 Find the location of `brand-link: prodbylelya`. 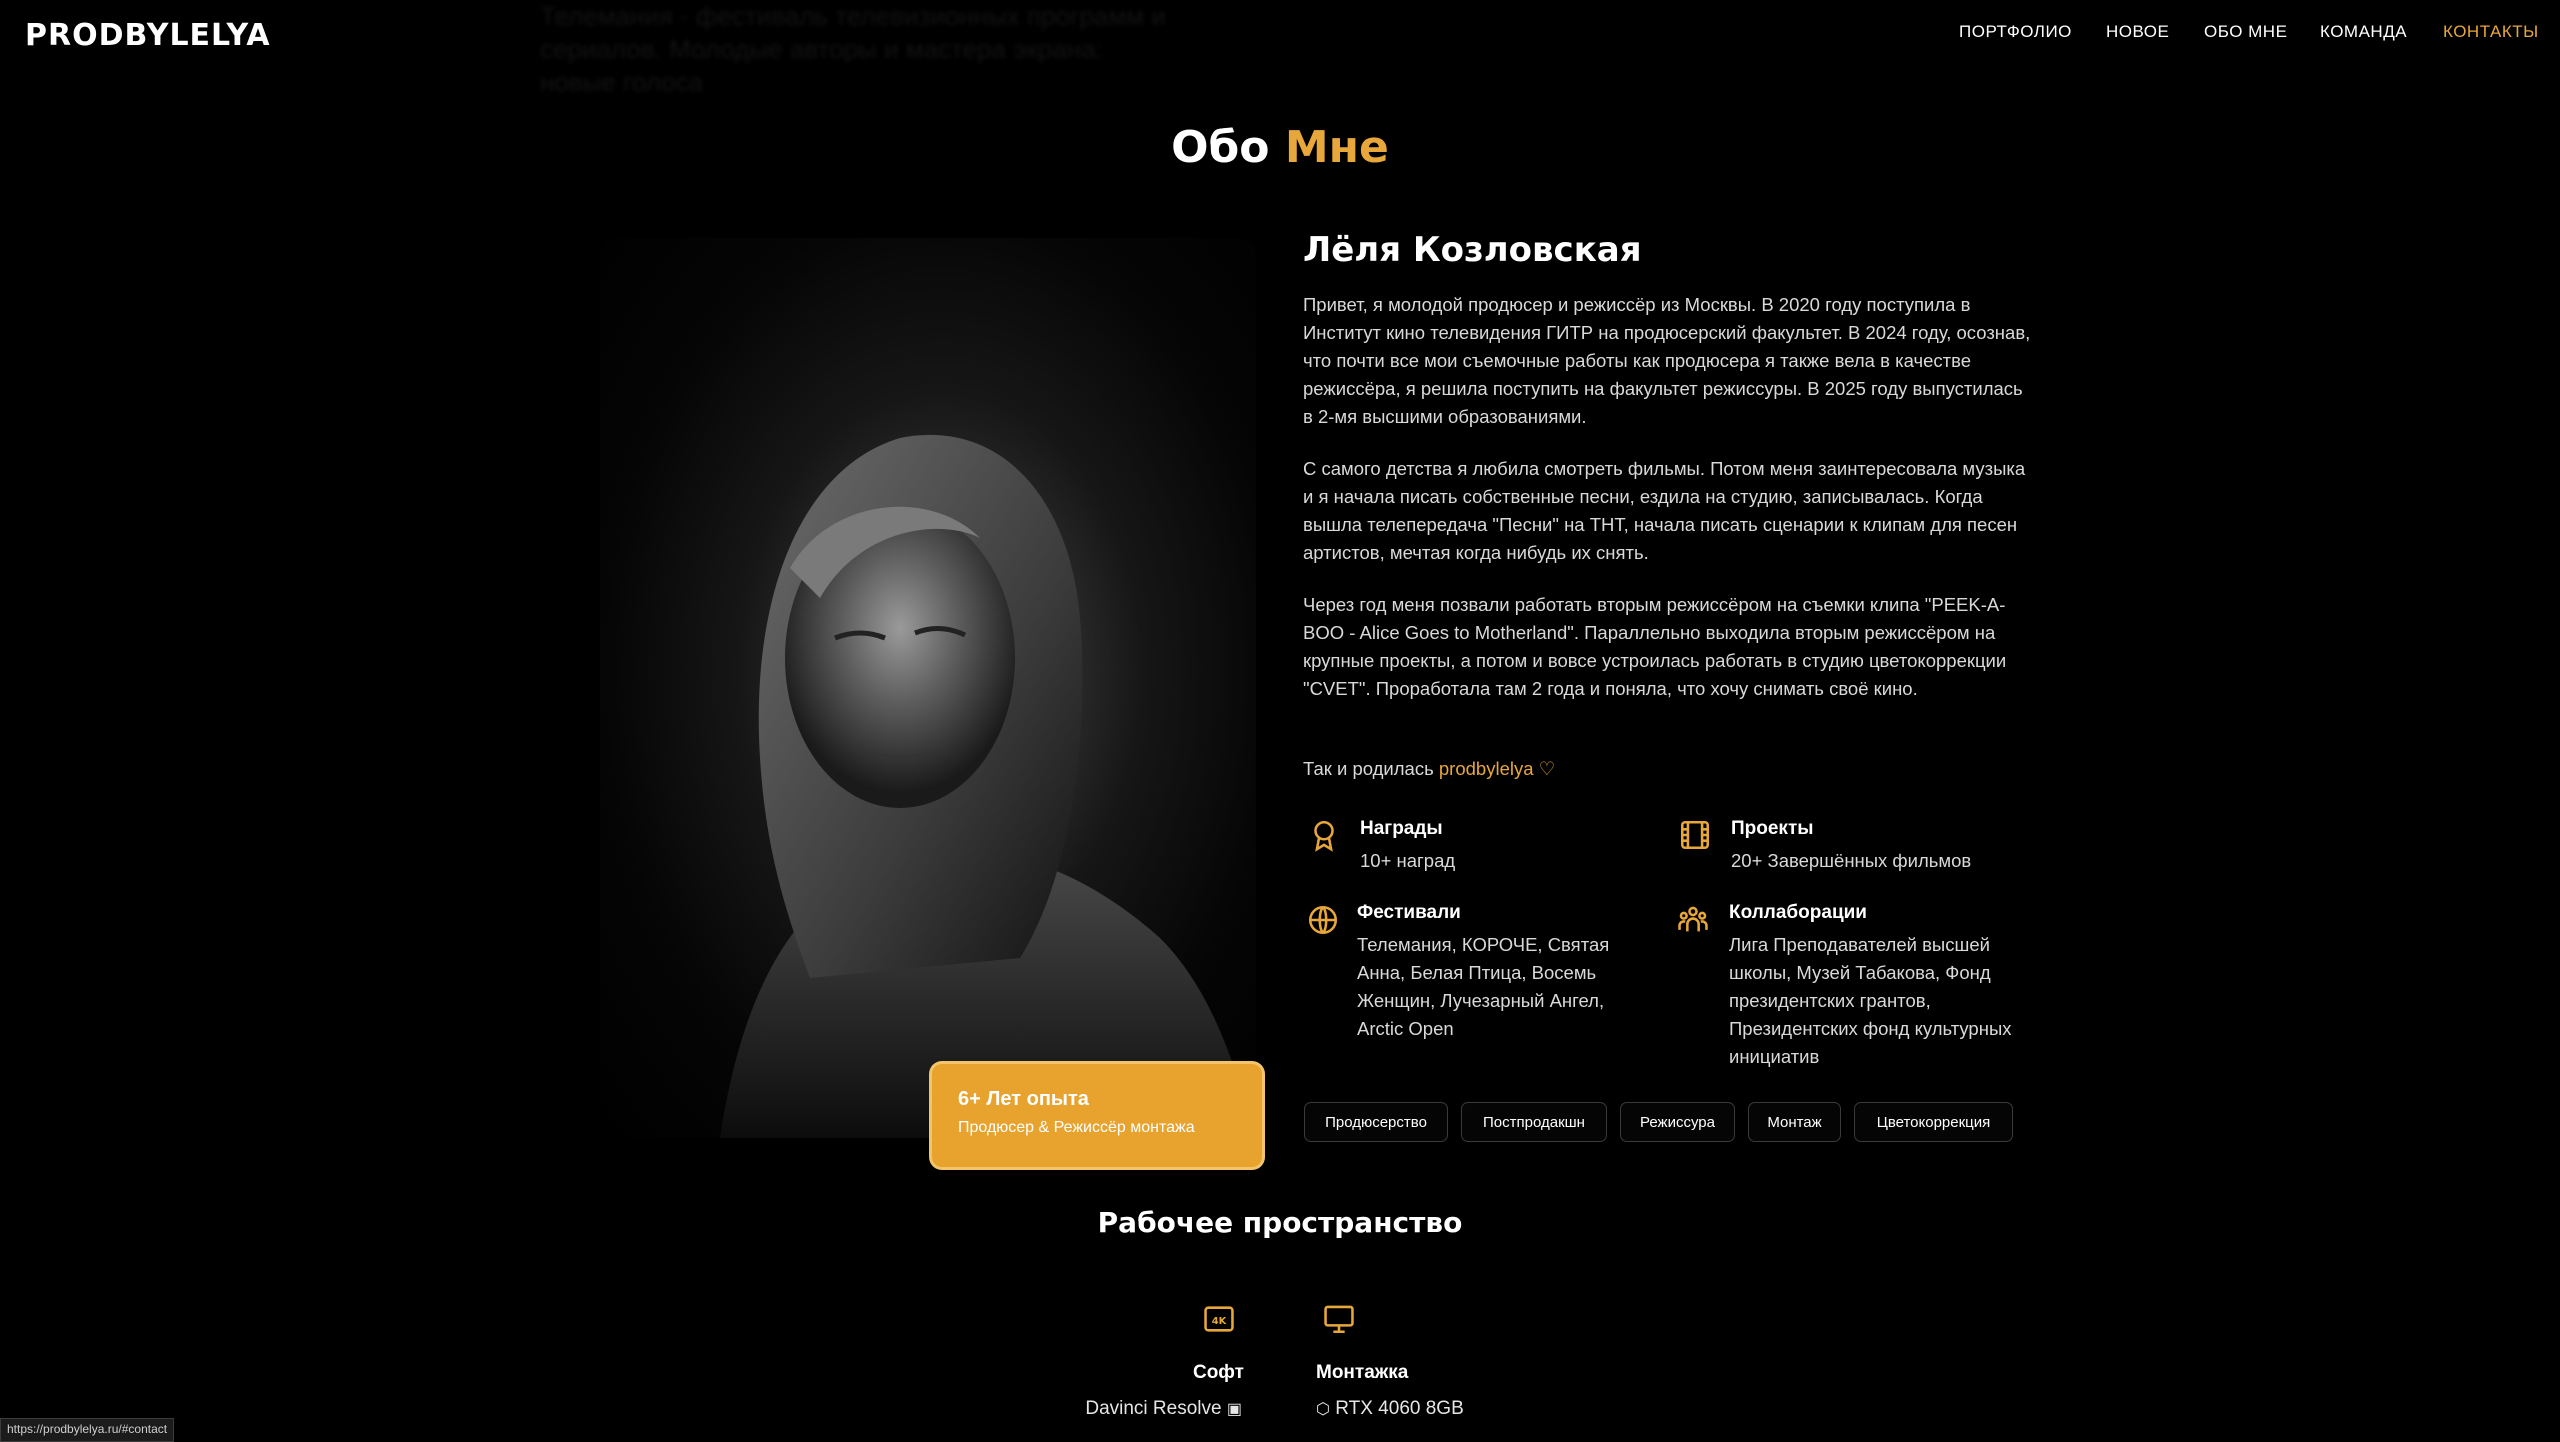

brand-link: prodbylelya is located at coordinates (1486, 768).